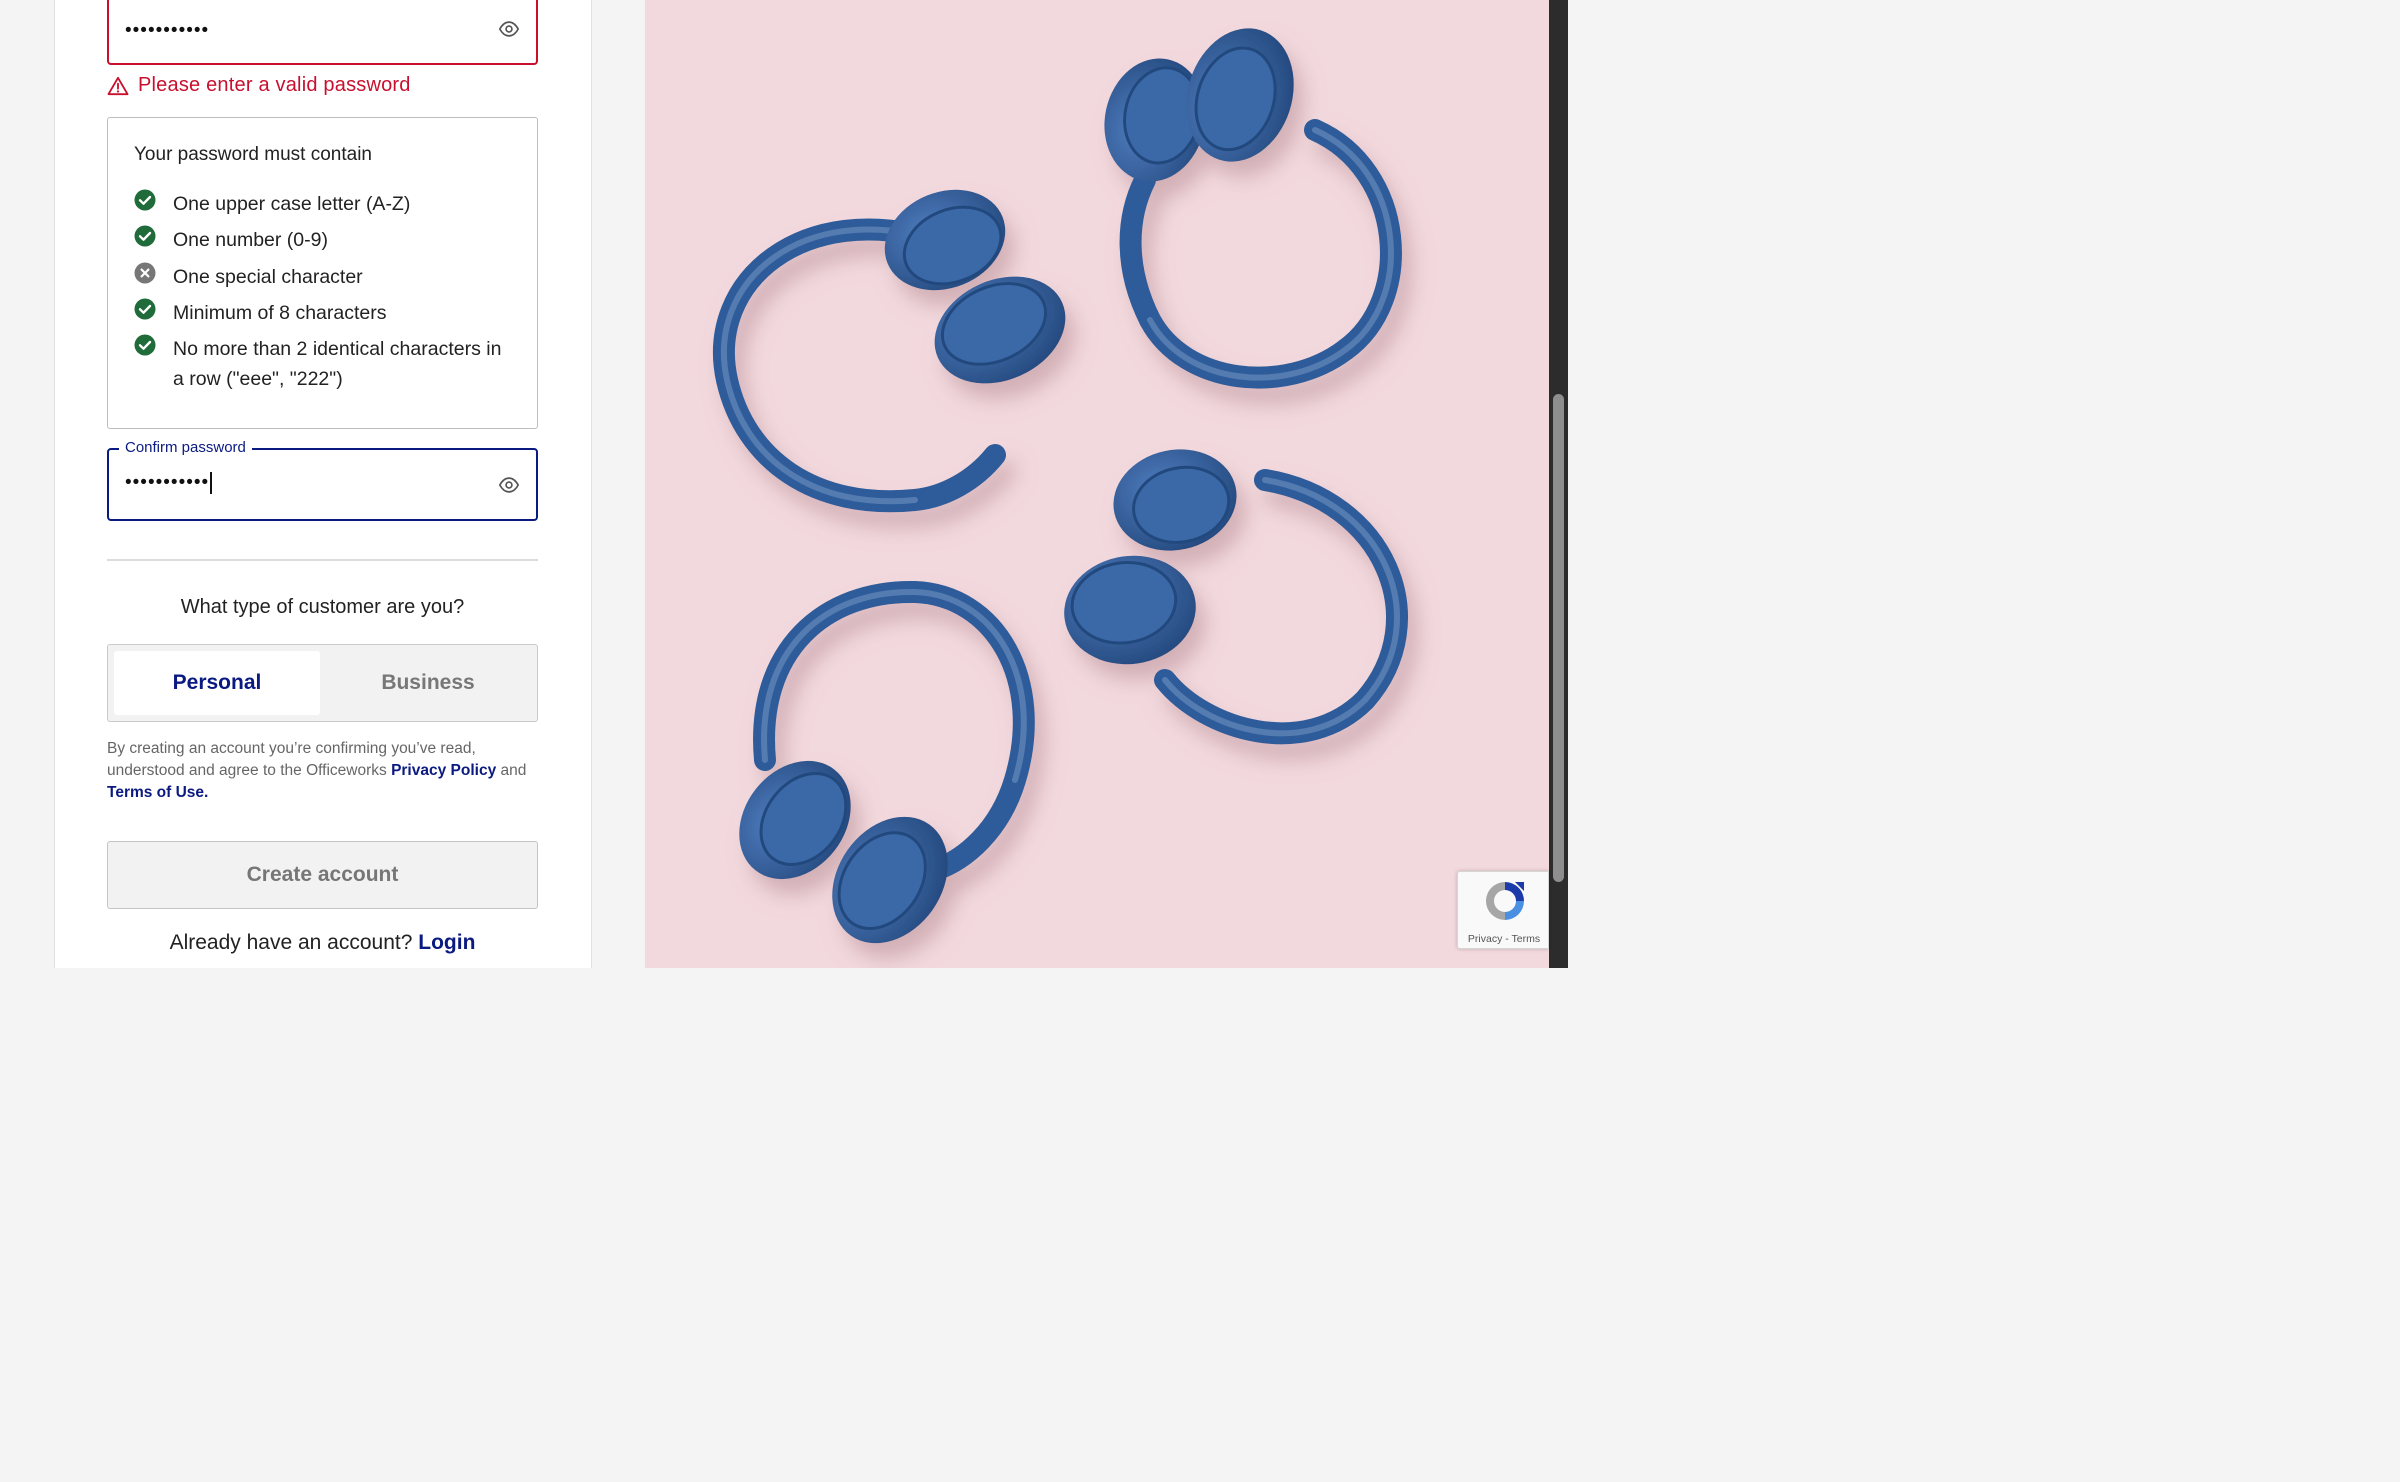 This screenshot has width=2400, height=1482. What do you see at coordinates (157, 792) in the screenshot?
I see `terms-of-use-link: Terms of Use.` at bounding box center [157, 792].